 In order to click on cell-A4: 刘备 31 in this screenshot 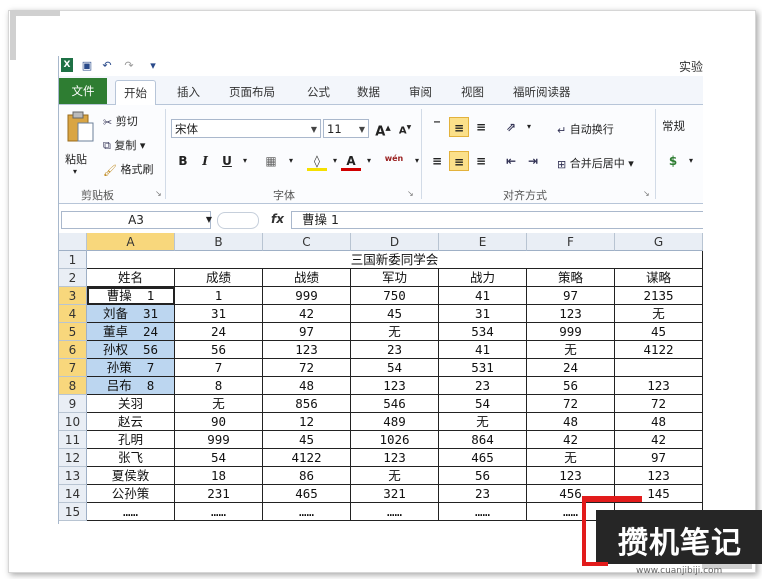, I will do `click(131, 314)`.